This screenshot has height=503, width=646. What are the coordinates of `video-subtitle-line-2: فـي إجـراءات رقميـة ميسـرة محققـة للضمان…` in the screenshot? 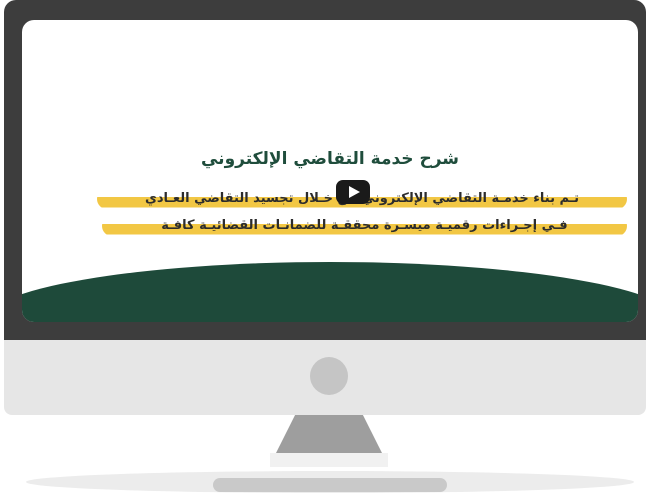 It's located at (364, 226).